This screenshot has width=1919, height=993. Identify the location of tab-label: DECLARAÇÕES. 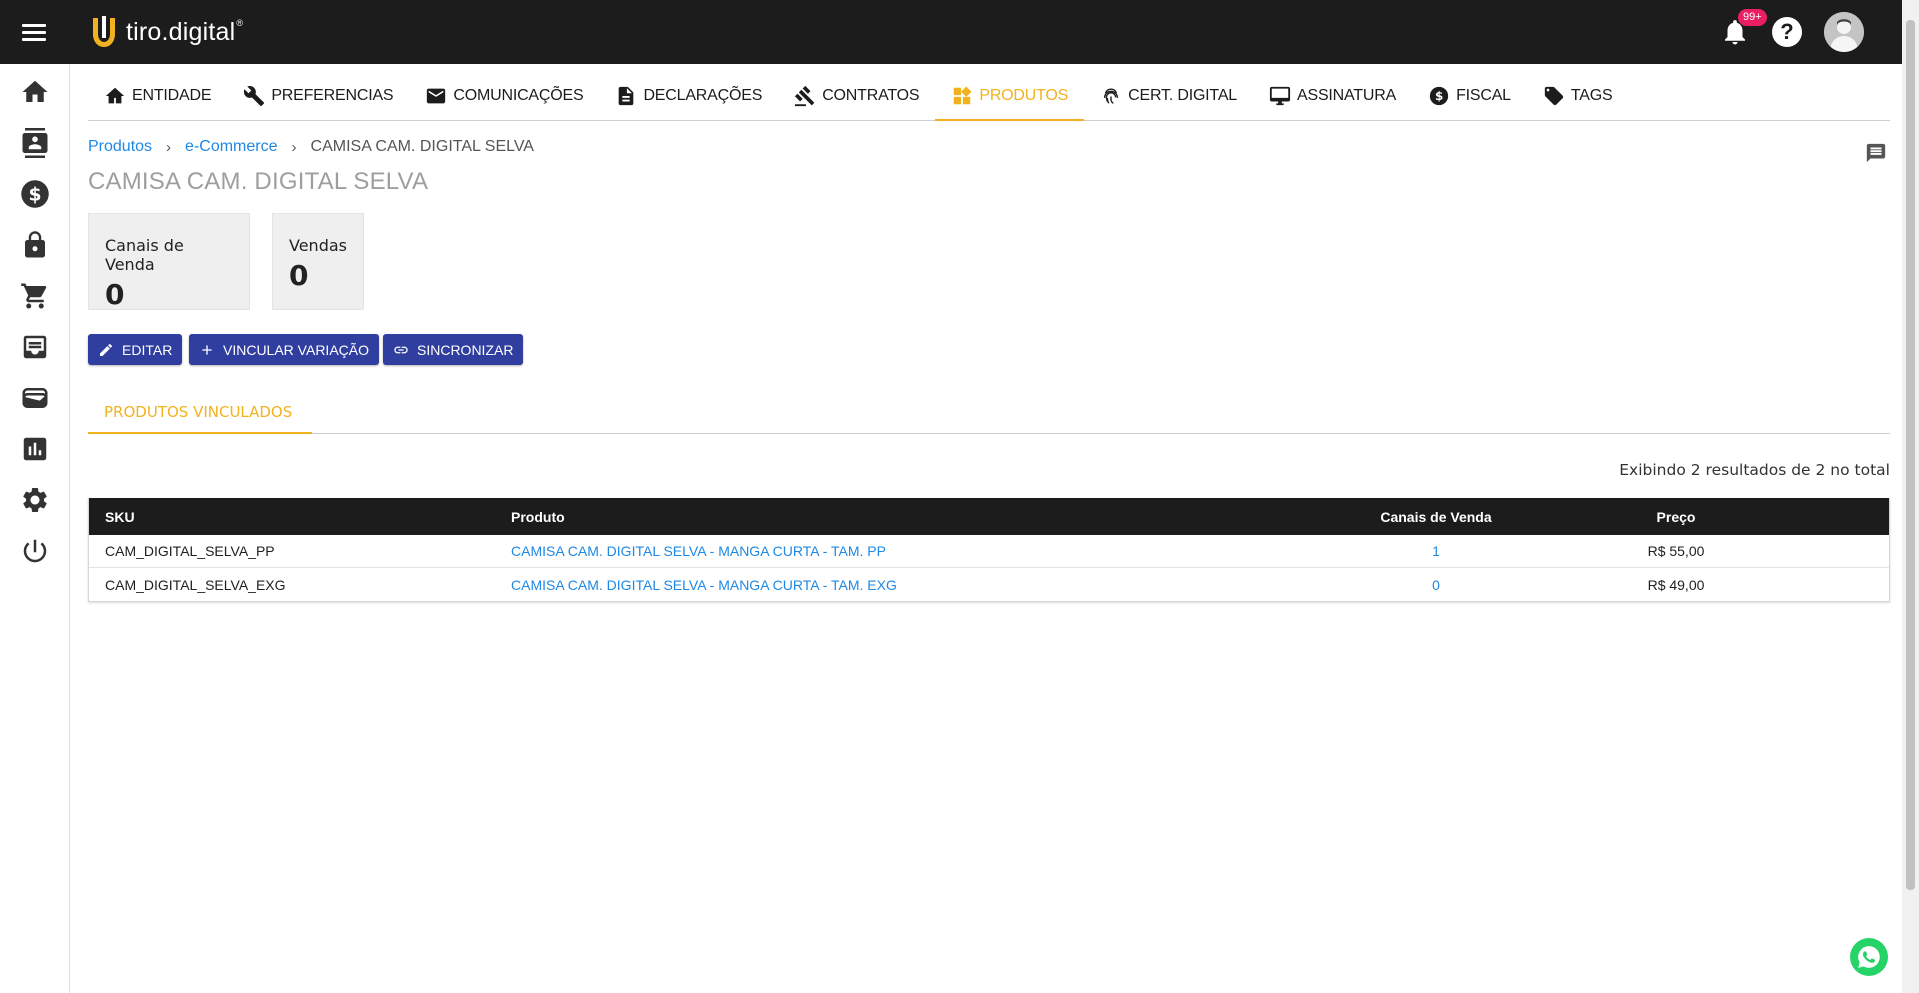
(703, 95).